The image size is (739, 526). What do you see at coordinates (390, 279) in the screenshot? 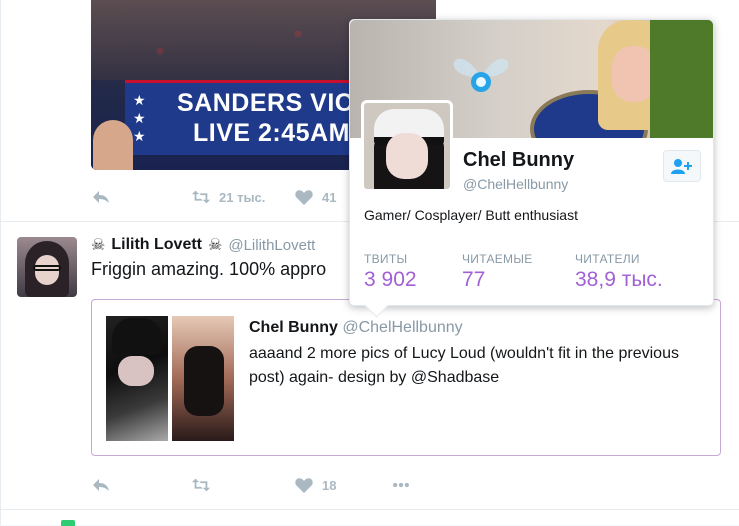
I see `stat-value: 3 902` at bounding box center [390, 279].